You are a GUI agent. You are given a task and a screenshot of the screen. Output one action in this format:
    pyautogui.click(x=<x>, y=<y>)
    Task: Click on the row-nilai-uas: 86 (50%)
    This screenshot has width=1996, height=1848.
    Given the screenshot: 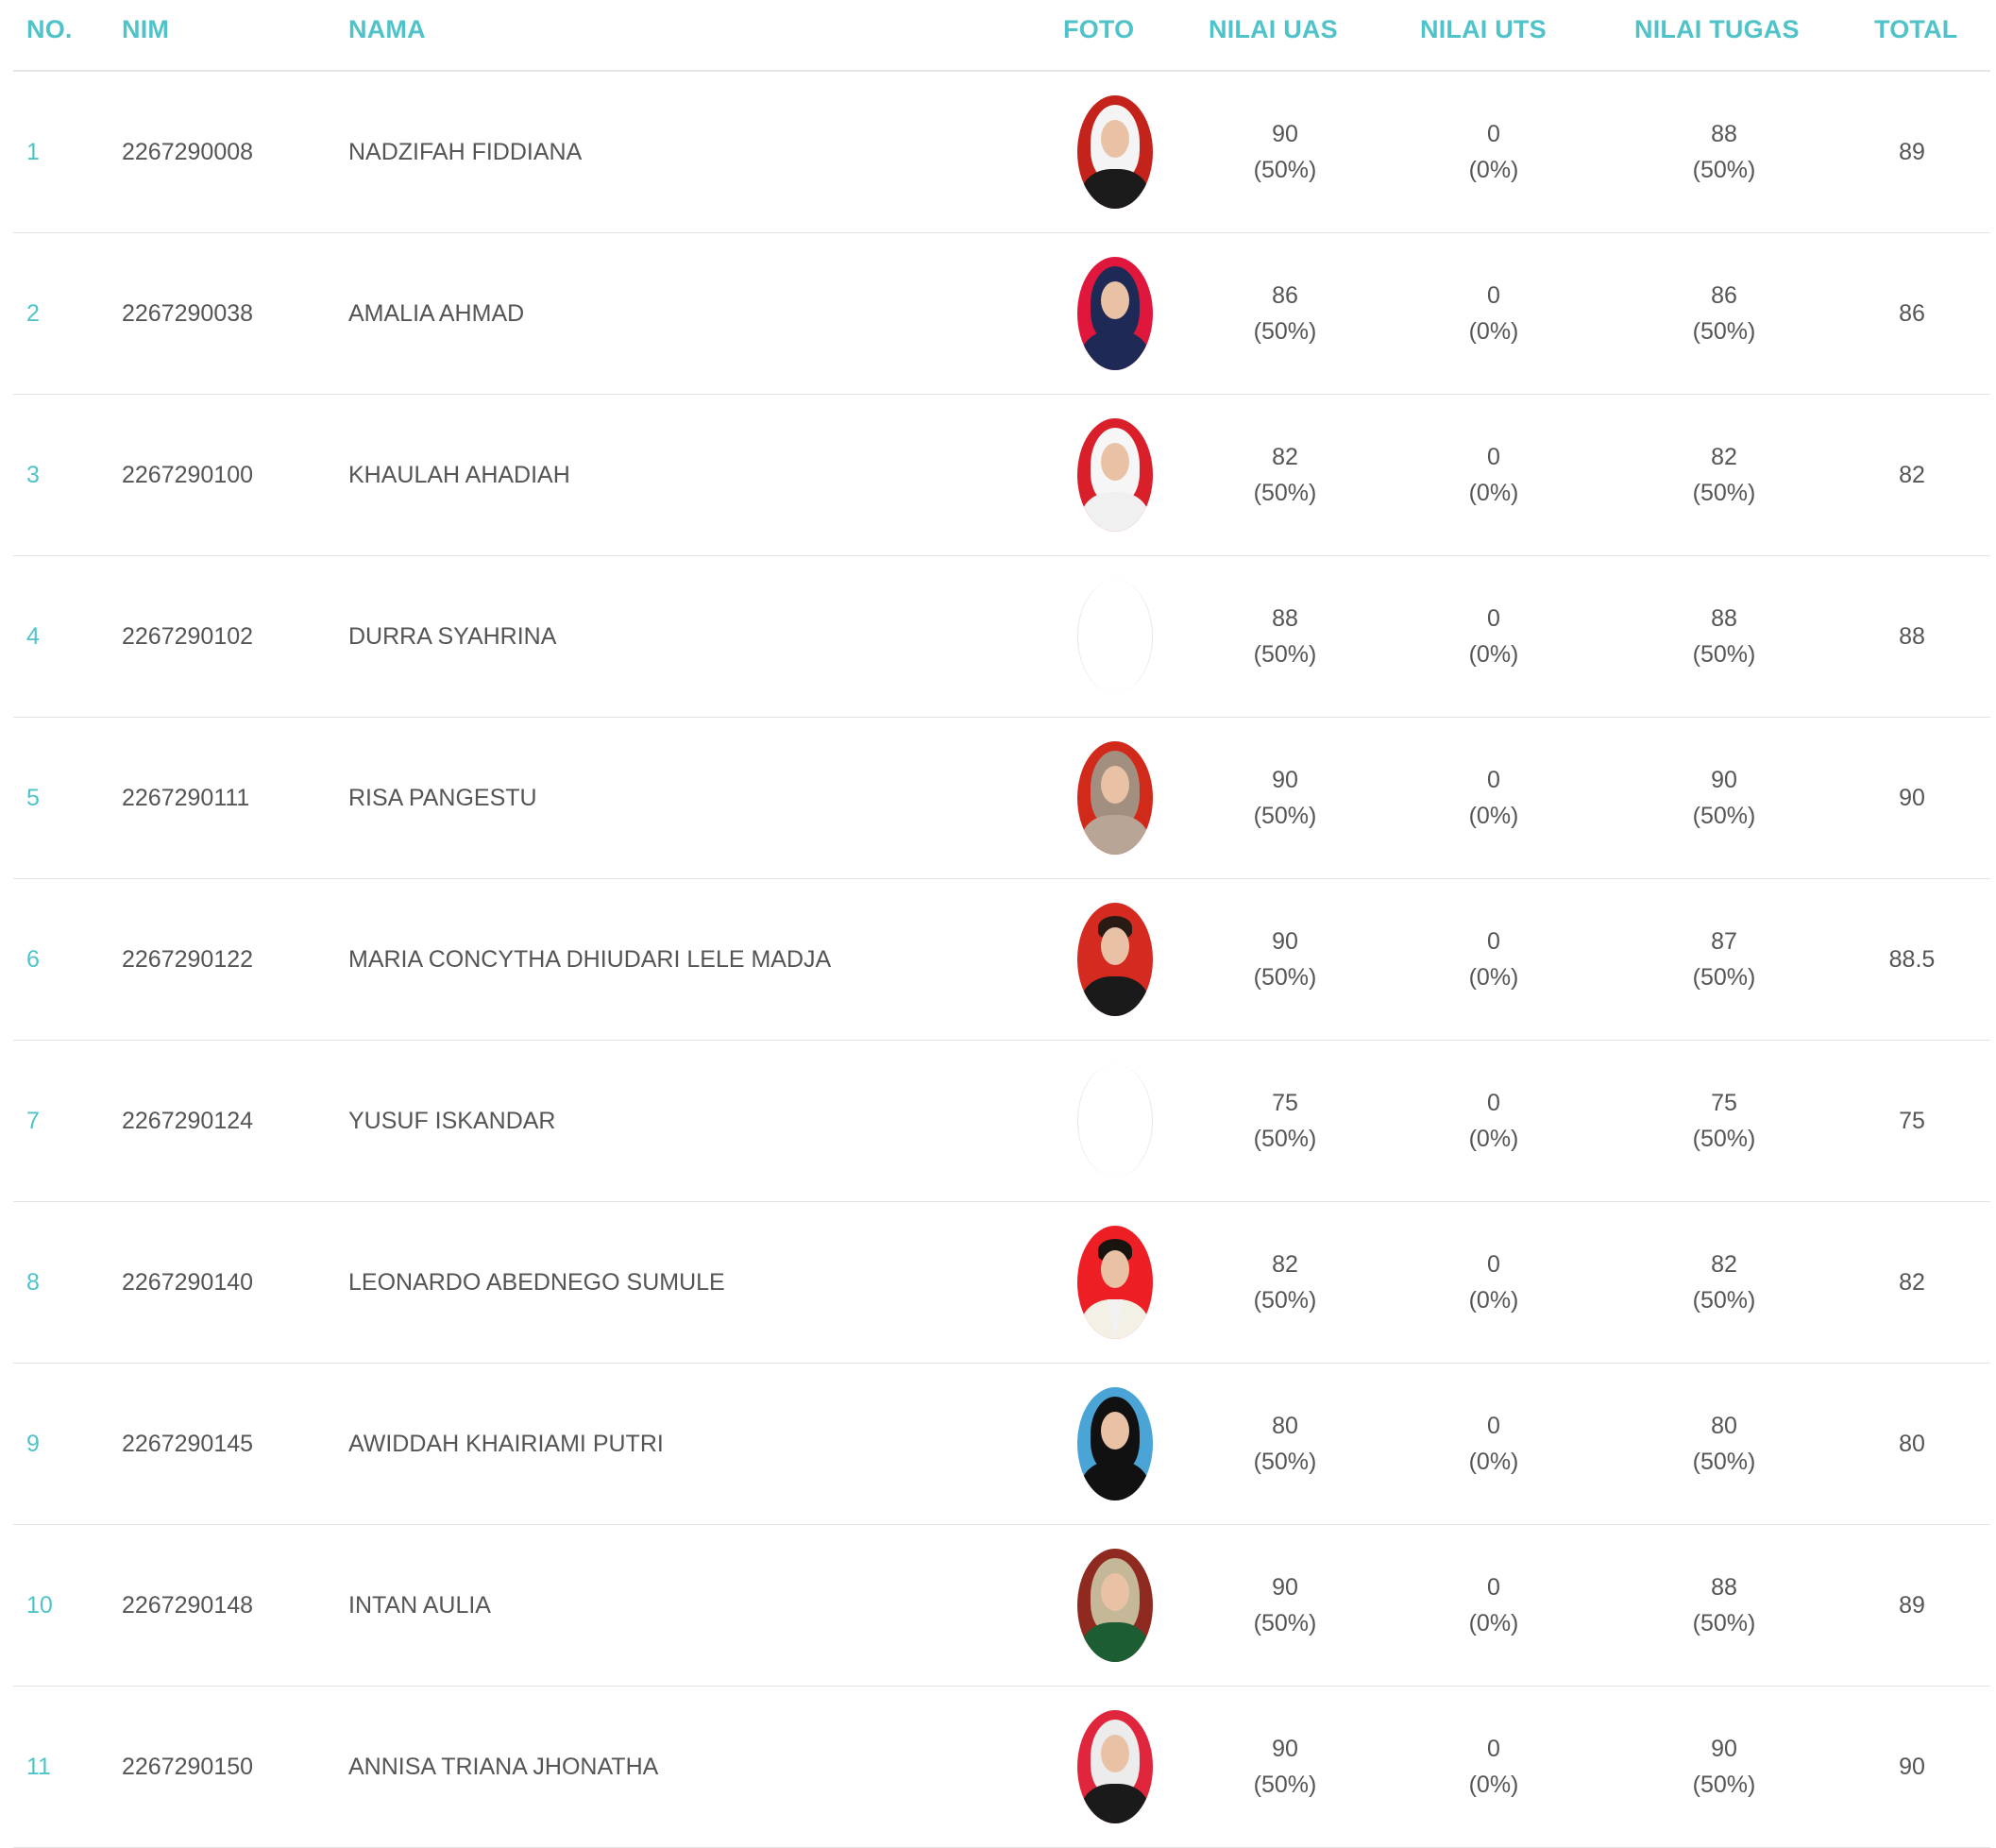 What is the action you would take?
    pyautogui.click(x=1286, y=313)
    